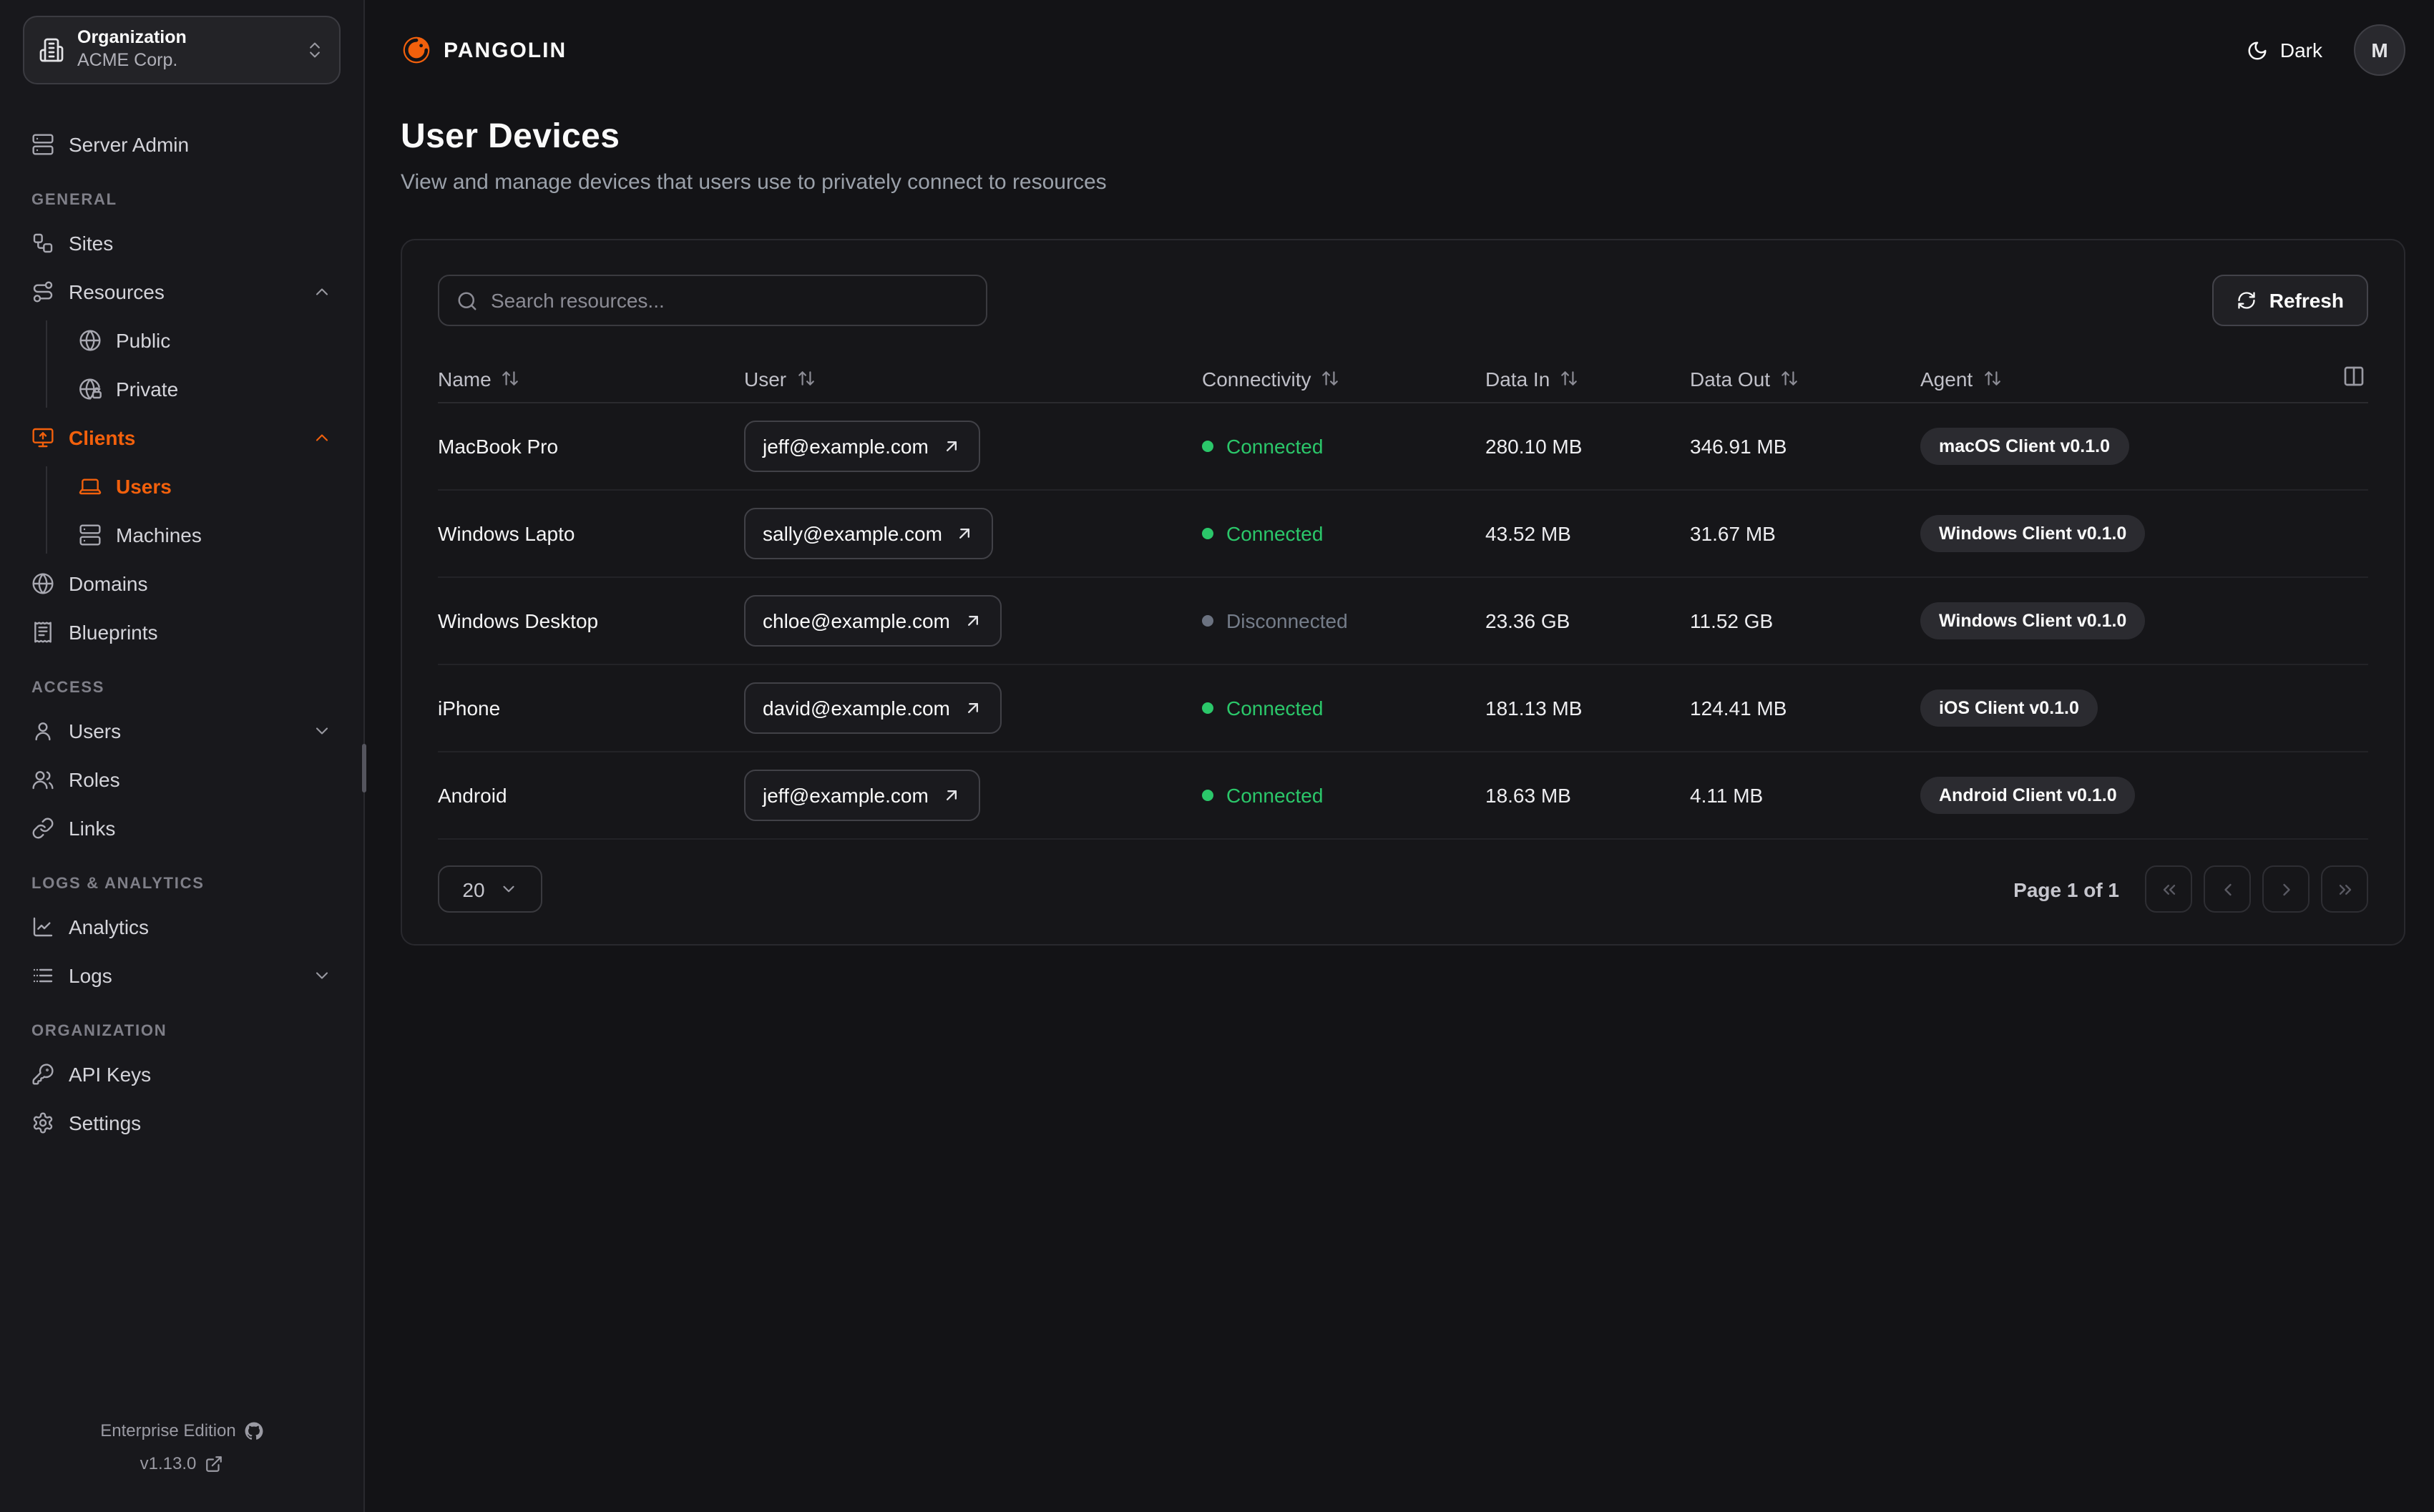 The height and width of the screenshot is (1512, 2434). What do you see at coordinates (42, 827) in the screenshot?
I see `link-icon` at bounding box center [42, 827].